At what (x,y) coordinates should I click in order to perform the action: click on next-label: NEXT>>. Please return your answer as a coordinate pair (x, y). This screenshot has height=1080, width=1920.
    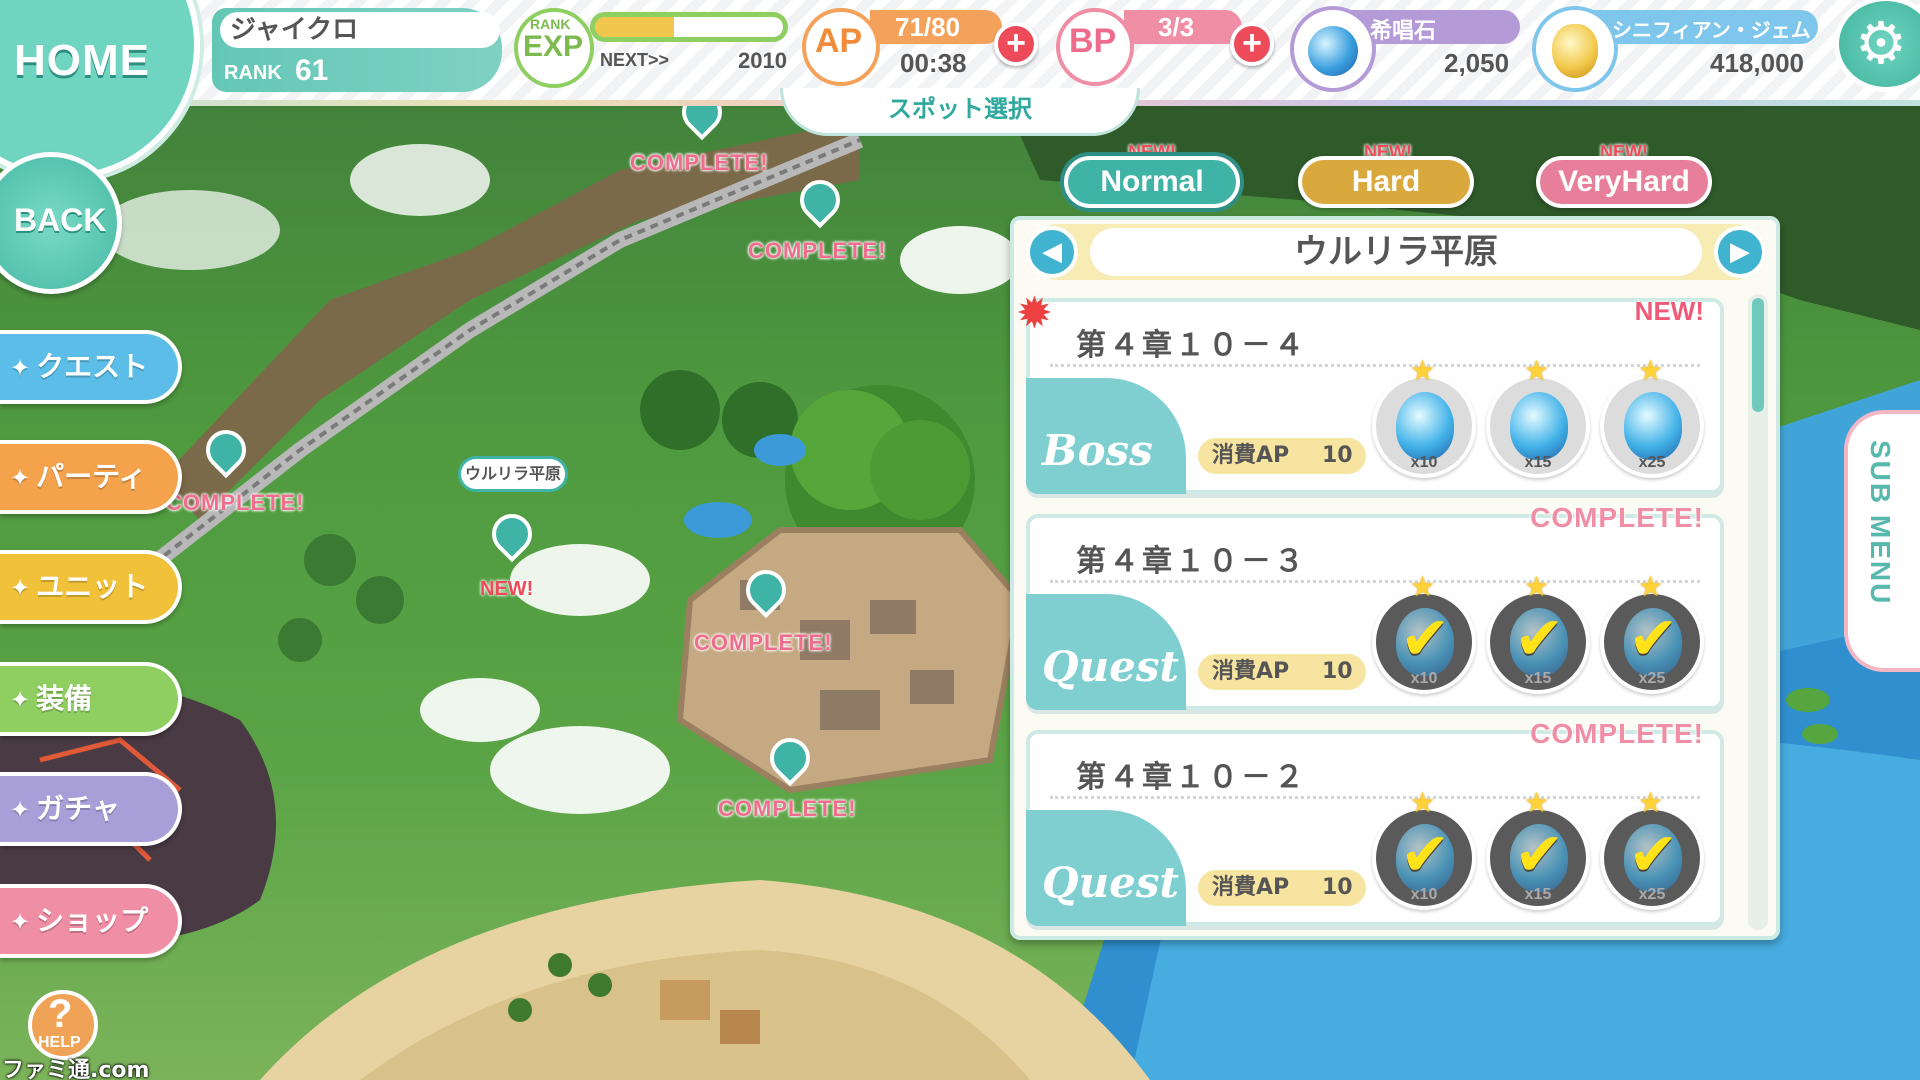
    Looking at the image, I should click on (635, 60).